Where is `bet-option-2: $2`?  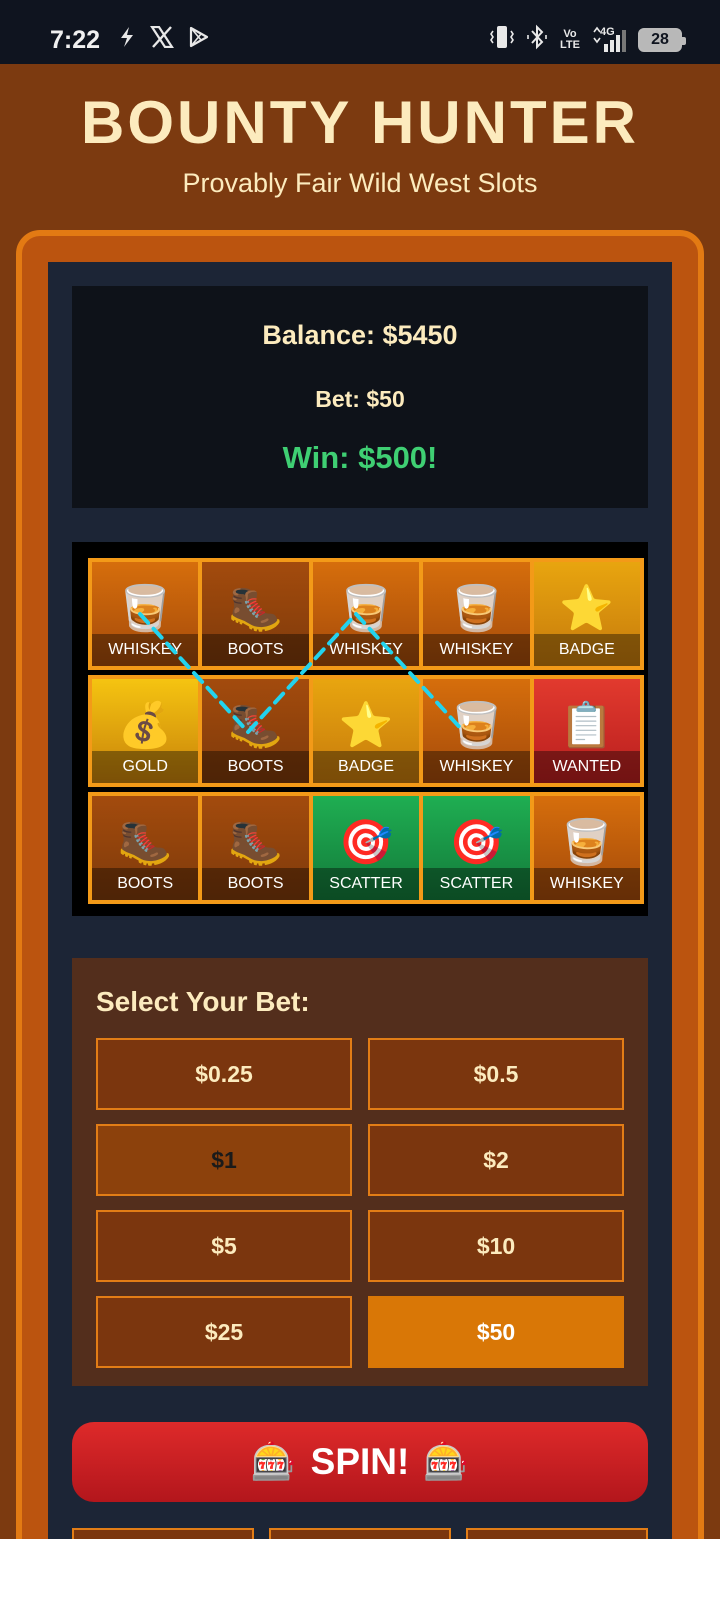
bet-option-2: $2 is located at coordinates (496, 1160).